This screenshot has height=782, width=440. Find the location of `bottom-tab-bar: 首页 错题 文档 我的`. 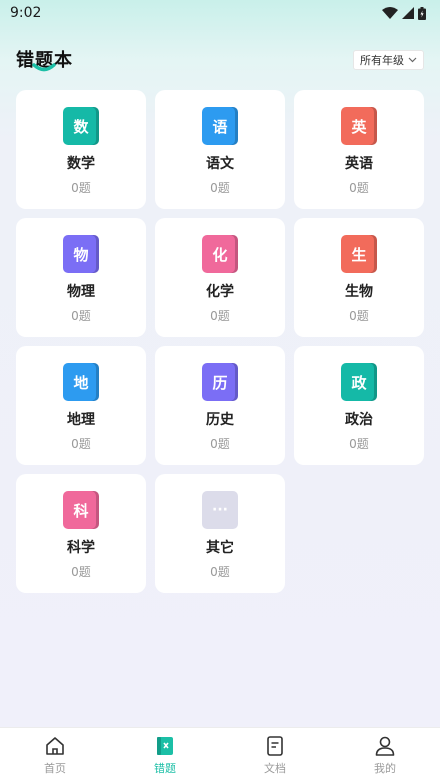

bottom-tab-bar: 首页 错题 文档 我的 is located at coordinates (220, 754).